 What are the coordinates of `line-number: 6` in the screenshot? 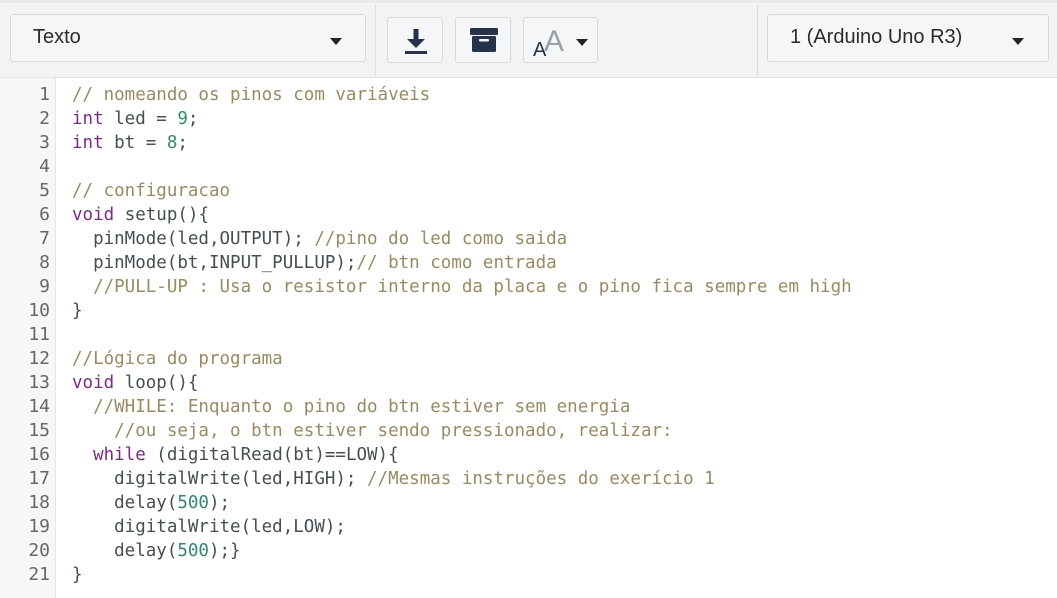 It's located at (44, 214).